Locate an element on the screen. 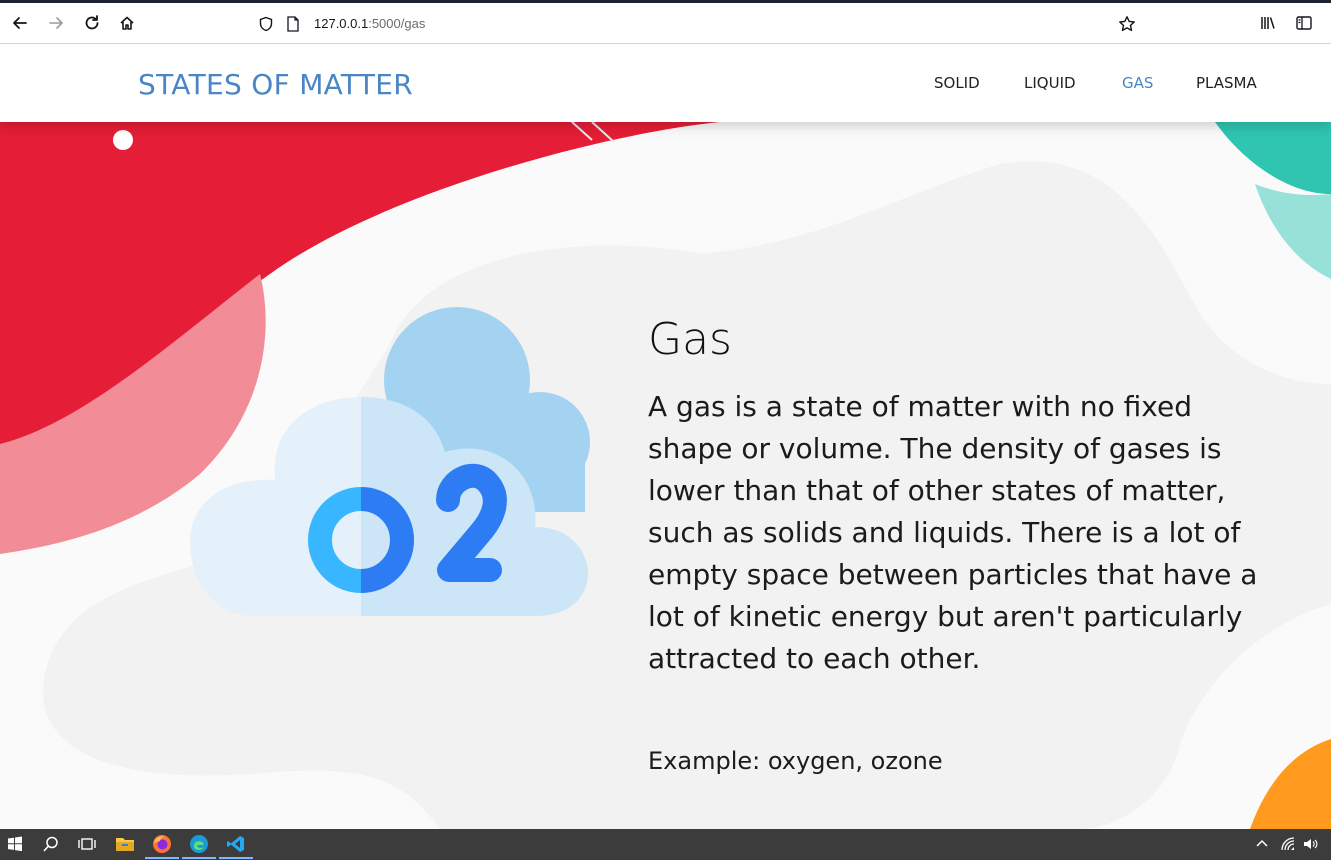 This screenshot has height=860, width=1331. sidebar-icon is located at coordinates (1304, 23).